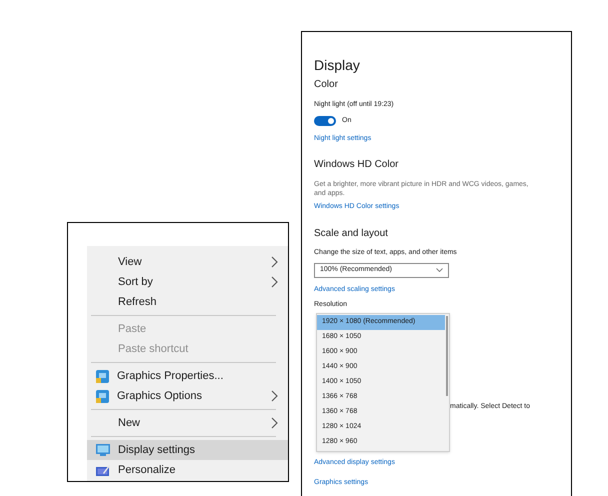  What do you see at coordinates (187, 282) in the screenshot?
I see `menu-item: Sort by` at bounding box center [187, 282].